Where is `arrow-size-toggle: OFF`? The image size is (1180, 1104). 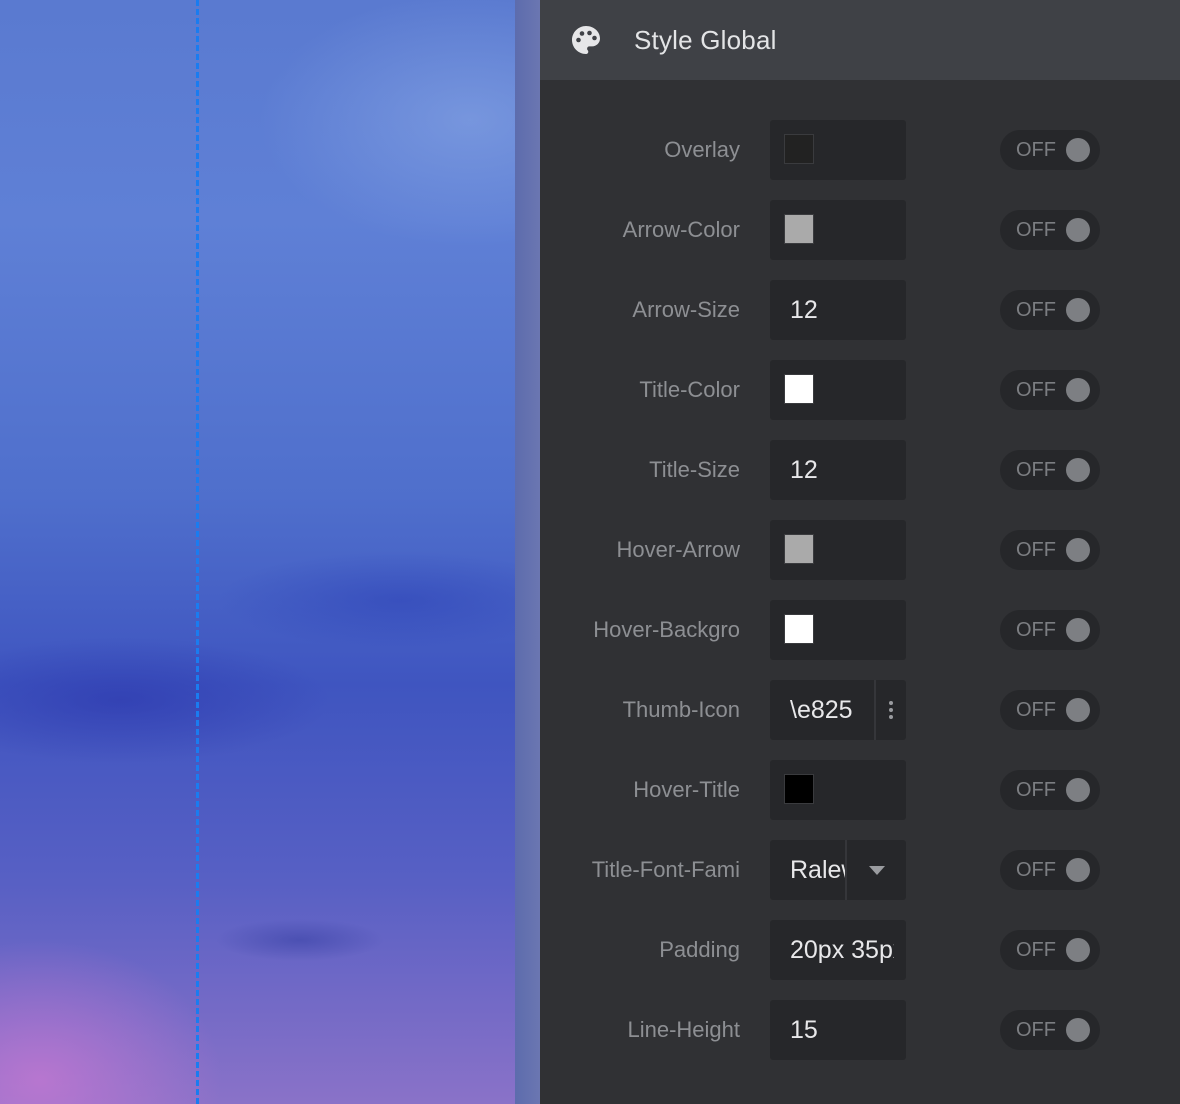
arrow-size-toggle: OFF is located at coordinates (1050, 310).